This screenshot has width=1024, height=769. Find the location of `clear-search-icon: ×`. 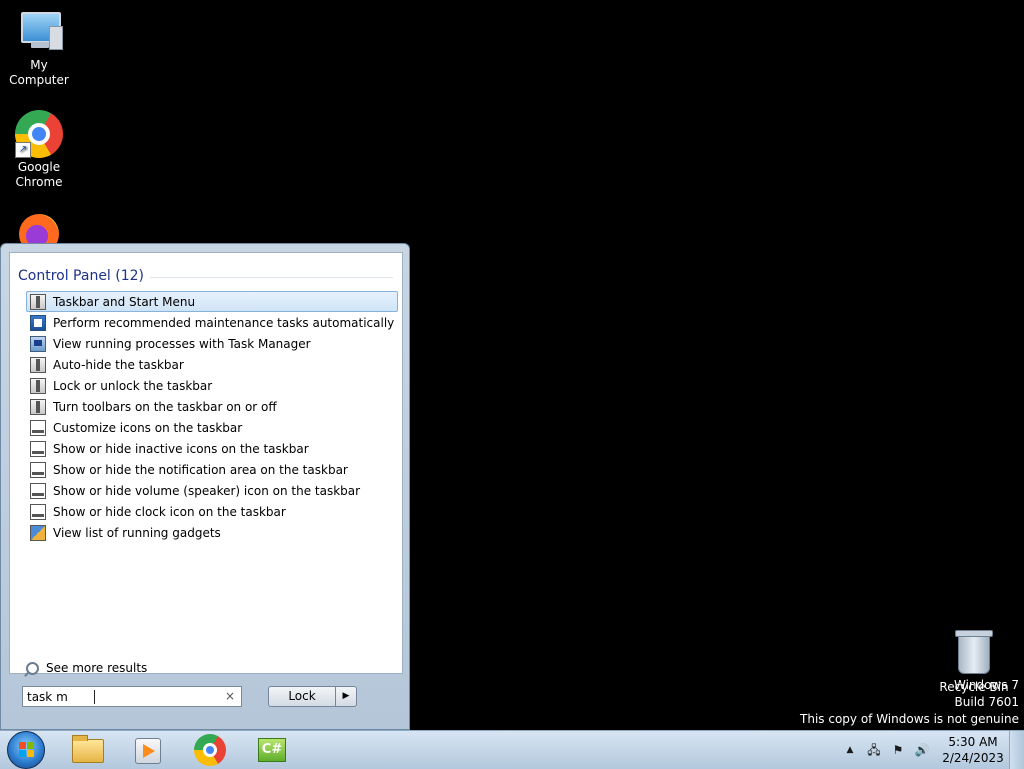

clear-search-icon: × is located at coordinates (230, 696).